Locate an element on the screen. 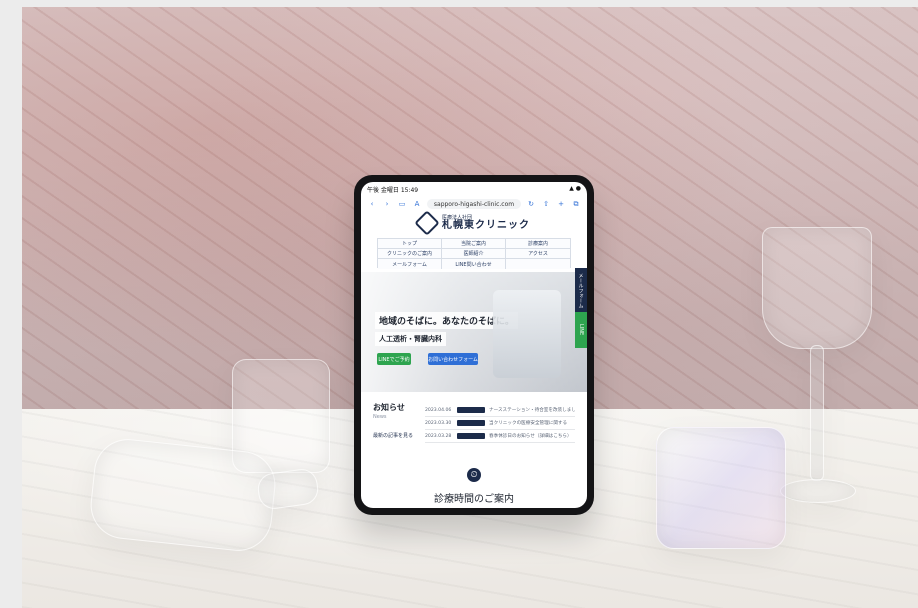 Image resolution: width=918 pixels, height=608 pixels. contact-form-button: お問い合わせフォーム is located at coordinates (453, 359).